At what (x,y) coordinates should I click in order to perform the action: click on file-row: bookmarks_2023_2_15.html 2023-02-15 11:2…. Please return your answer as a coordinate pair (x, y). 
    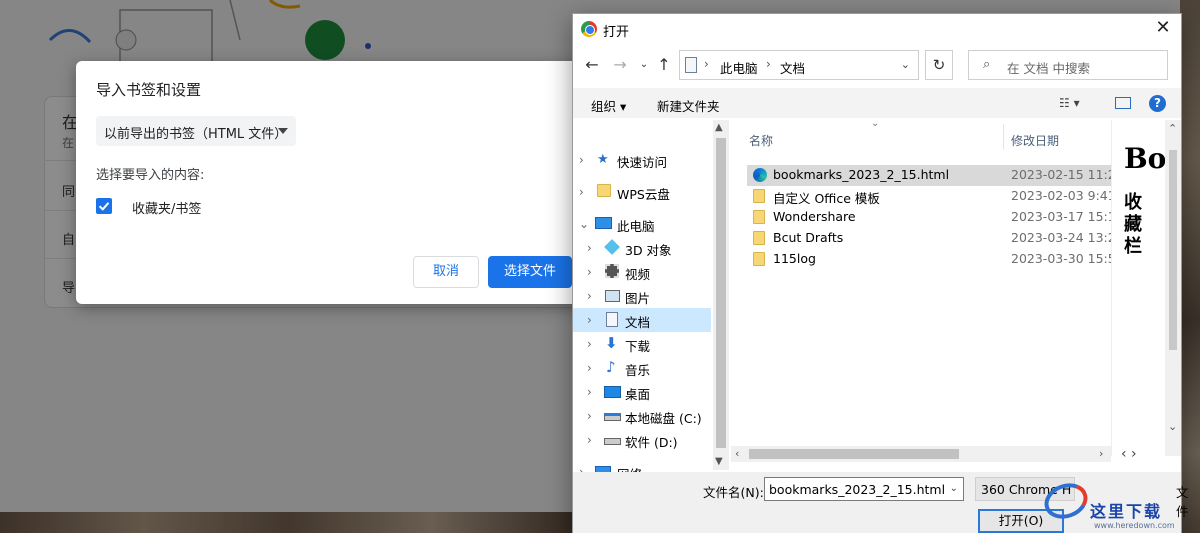
    Looking at the image, I should click on (929, 175).